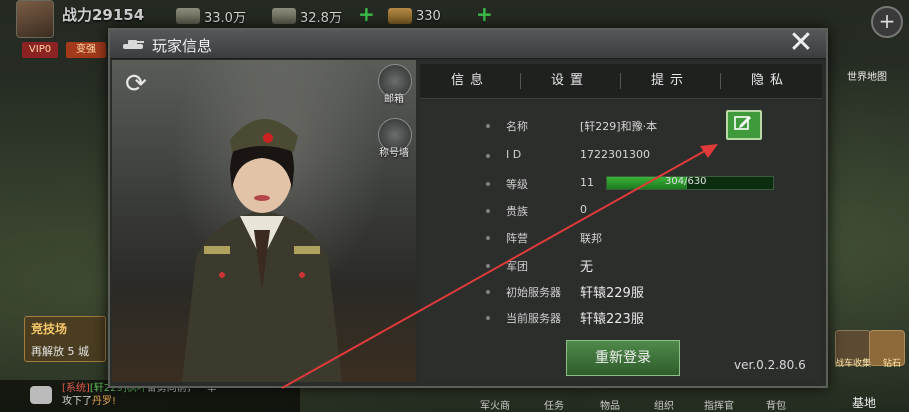  Describe the element at coordinates (591, 238) in the screenshot. I see `value-faction: 联邦` at that location.